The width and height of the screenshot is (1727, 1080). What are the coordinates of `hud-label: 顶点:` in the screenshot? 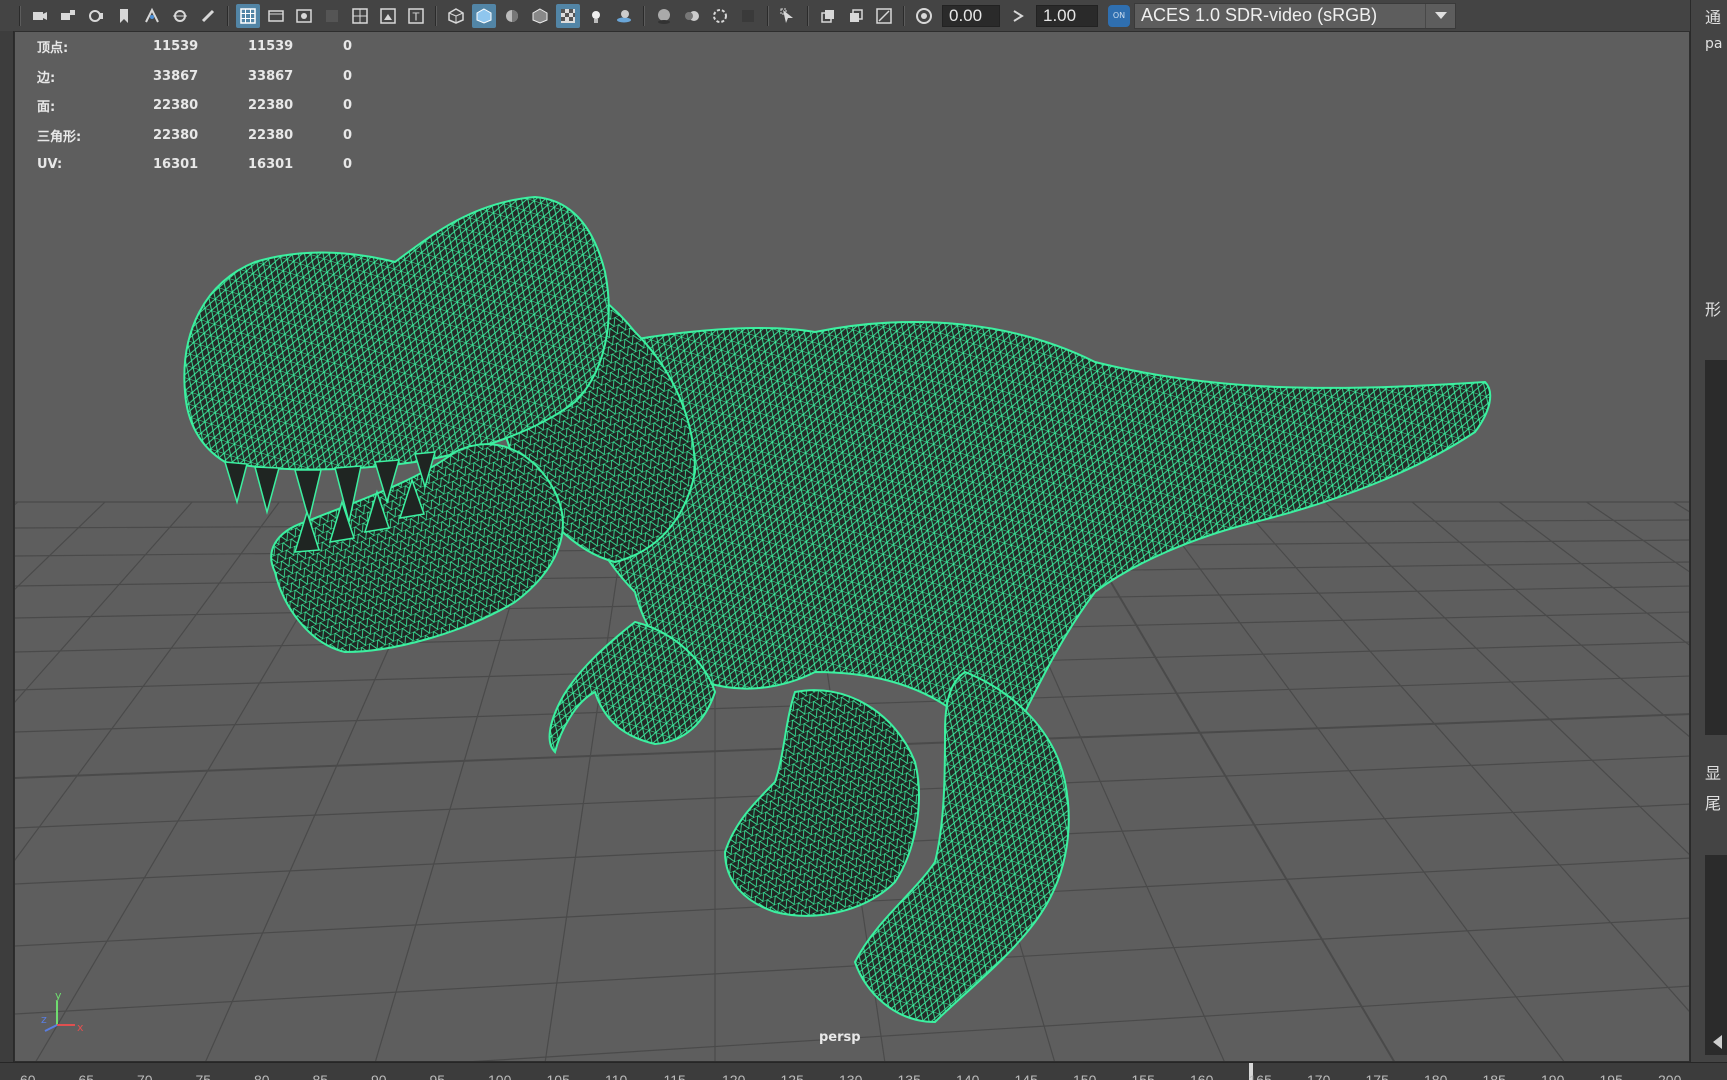 It's located at (53, 49).